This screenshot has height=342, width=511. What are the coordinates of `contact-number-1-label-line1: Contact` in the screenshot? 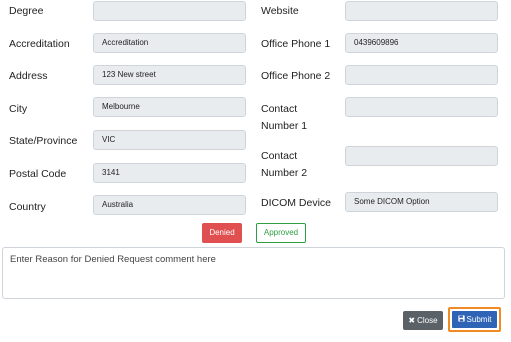 It's located at (279, 109).